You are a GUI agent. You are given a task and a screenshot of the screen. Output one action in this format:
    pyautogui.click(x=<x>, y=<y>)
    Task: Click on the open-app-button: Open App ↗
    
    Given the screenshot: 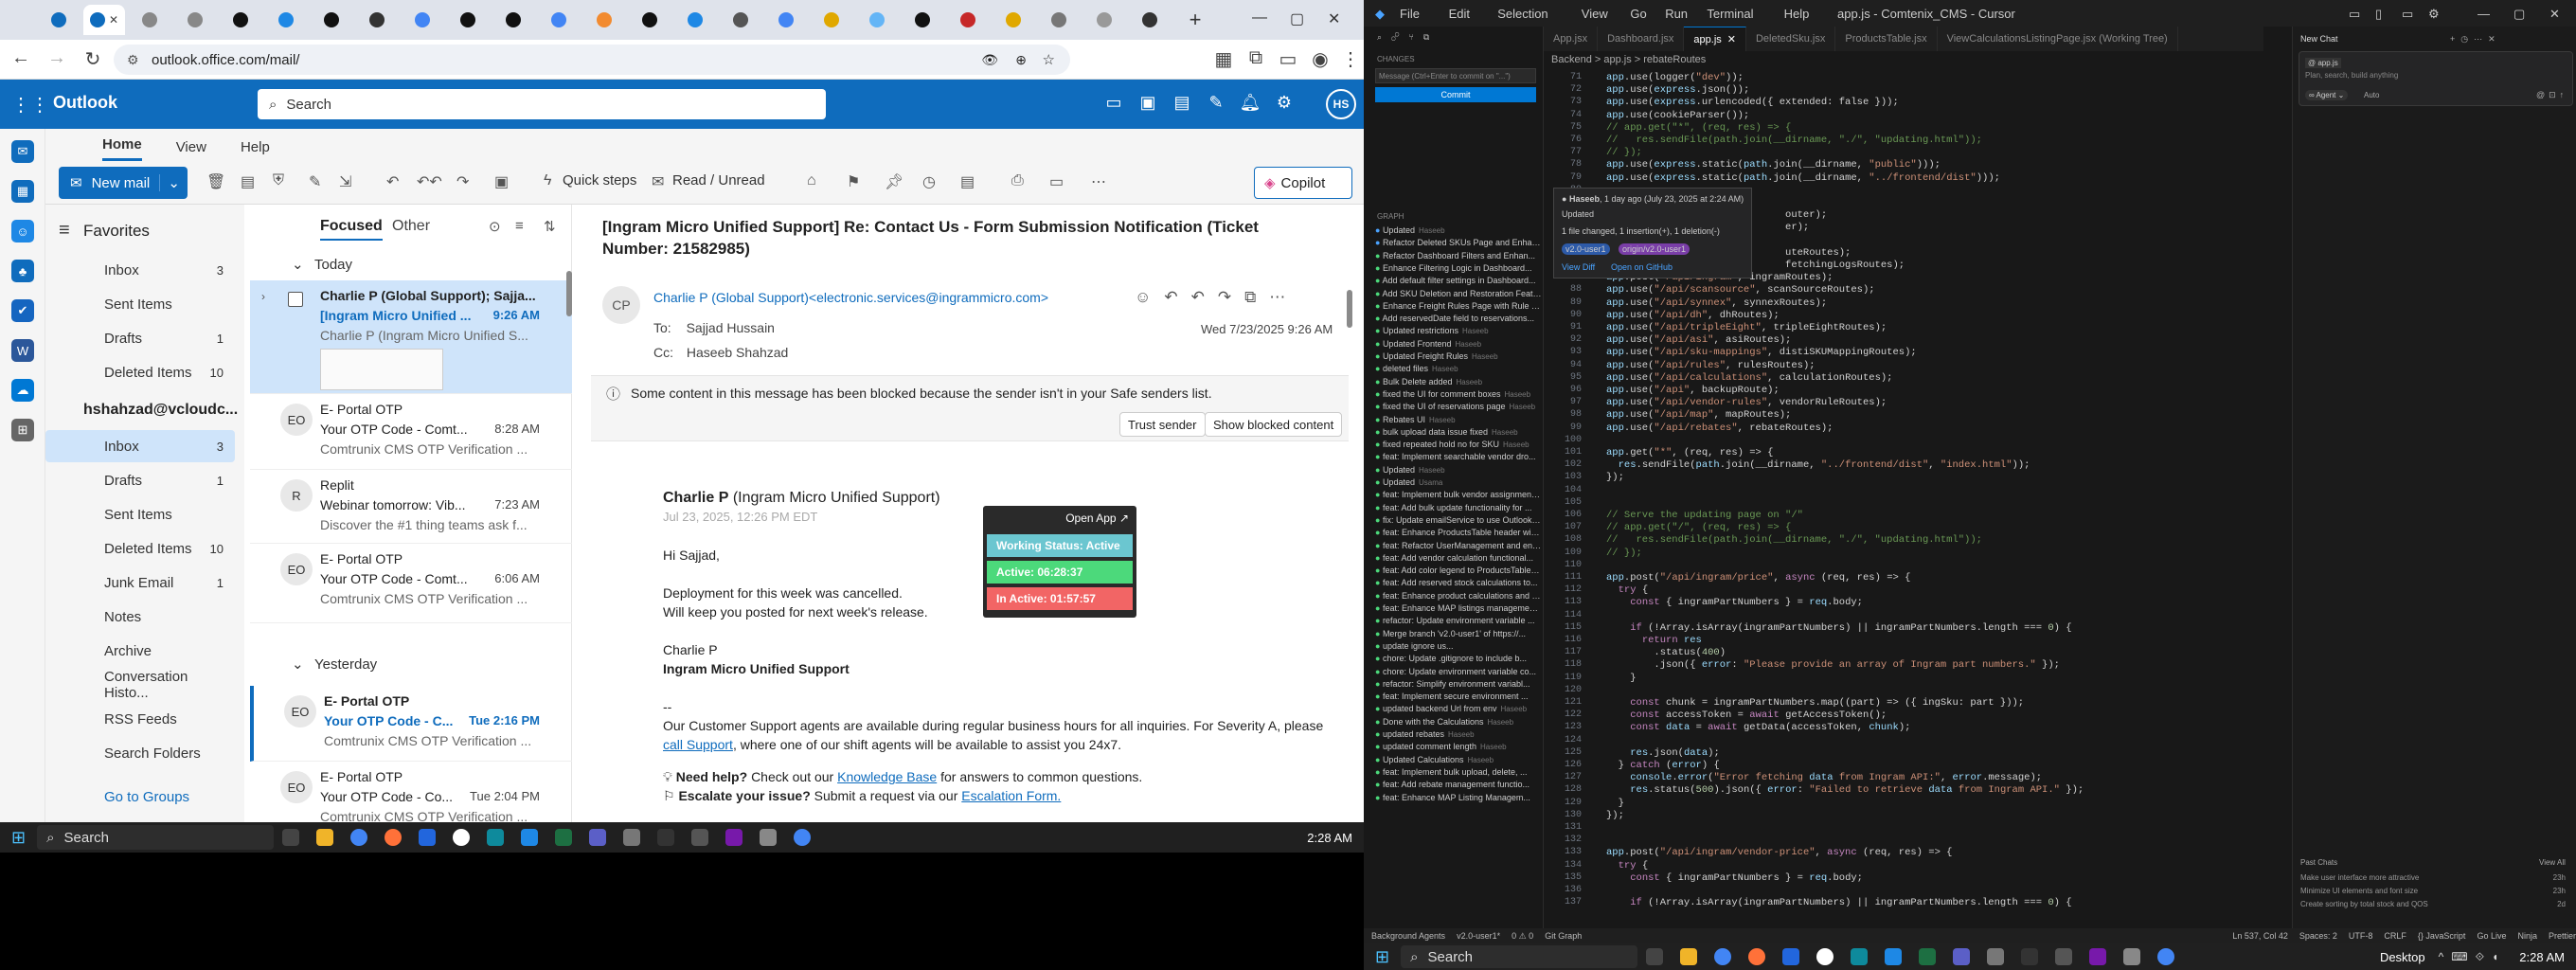 What is the action you would take?
    pyautogui.click(x=1097, y=518)
    